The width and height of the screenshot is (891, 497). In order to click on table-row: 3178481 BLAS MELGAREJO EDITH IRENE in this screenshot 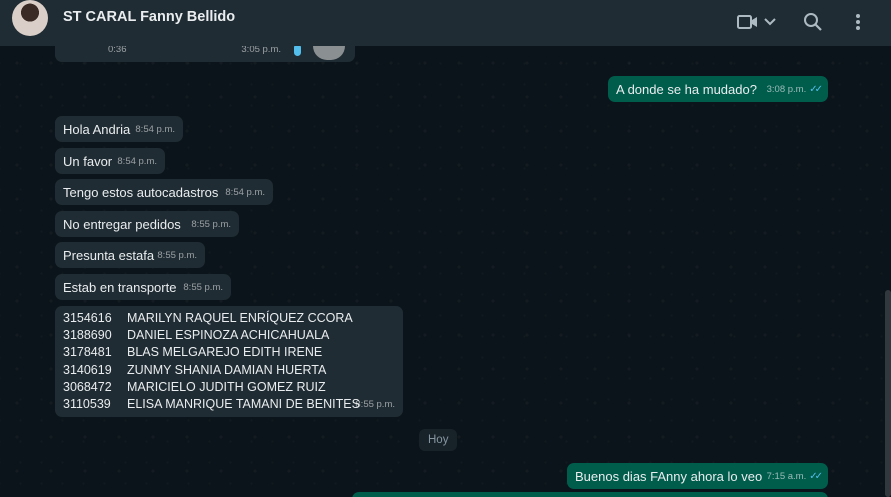, I will do `click(229, 352)`.